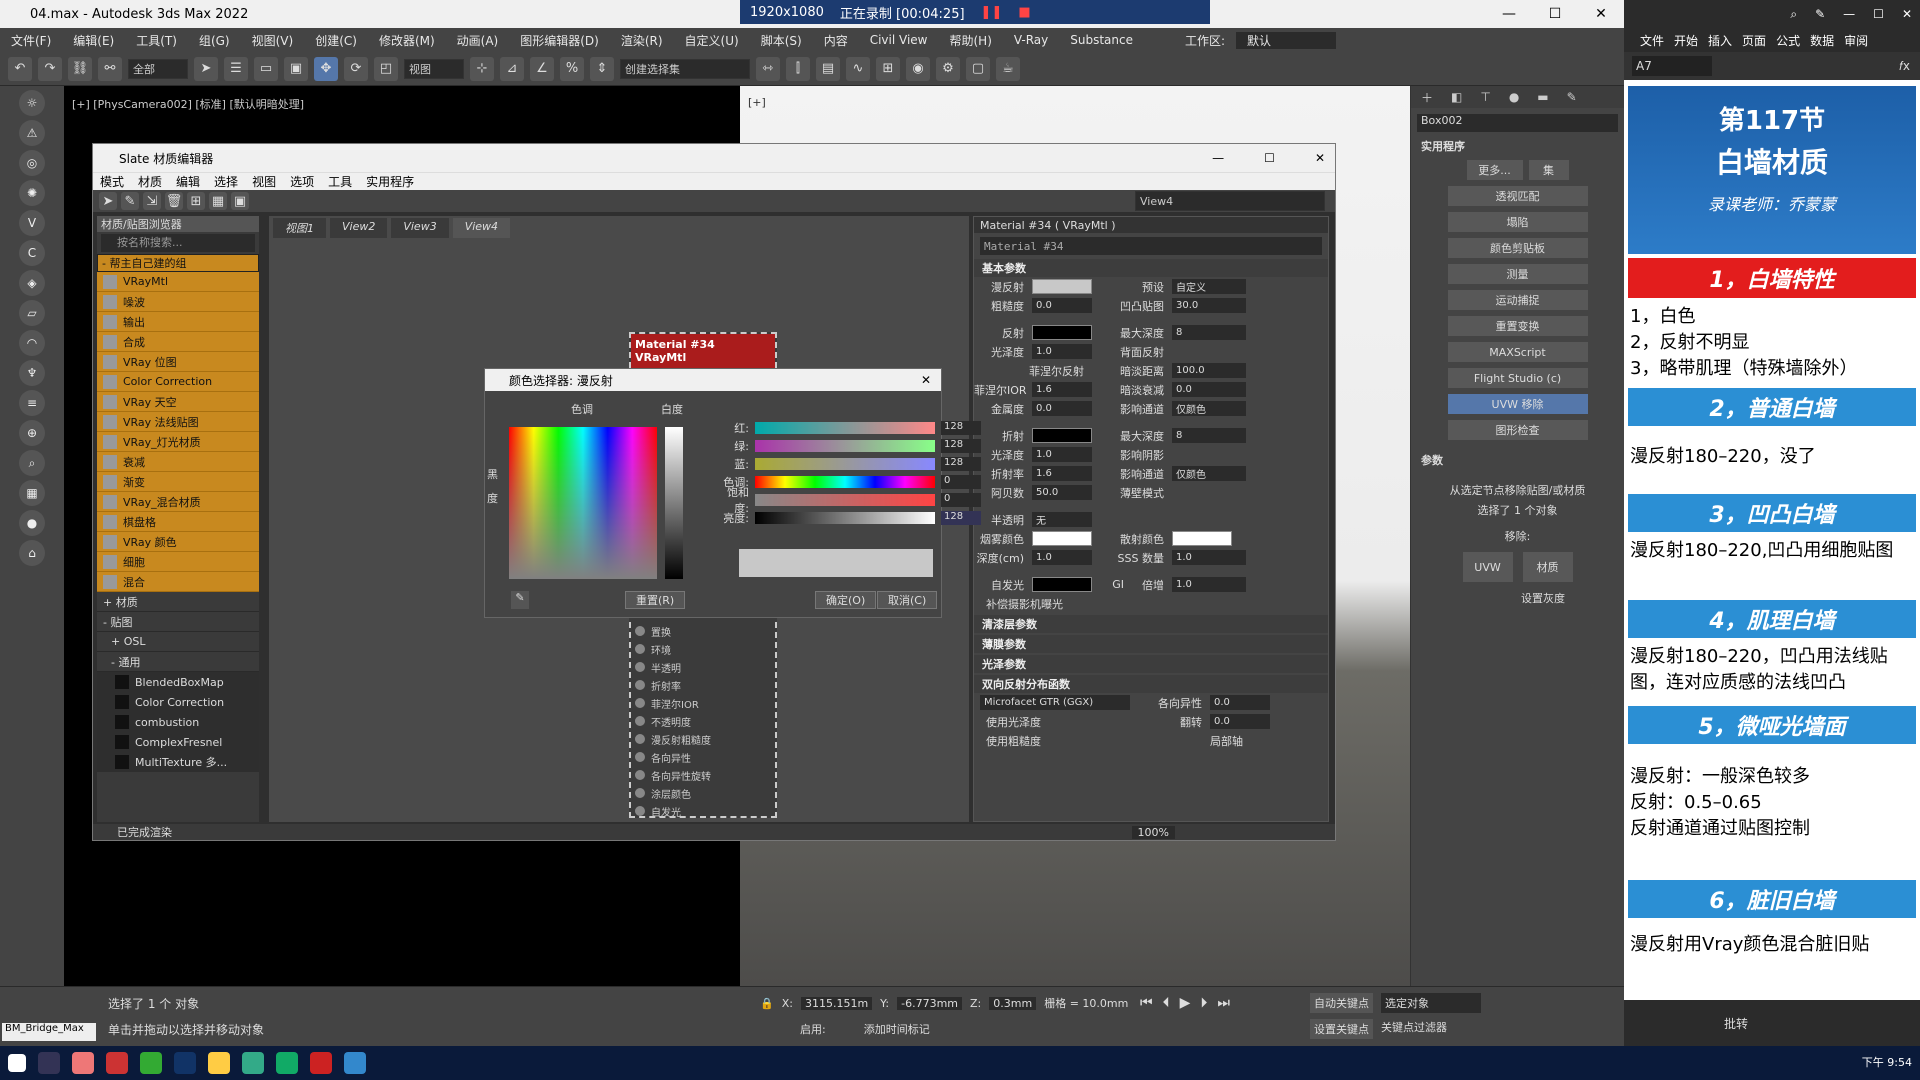 This screenshot has height=1080, width=1920. I want to click on value-slider, so click(845, 518).